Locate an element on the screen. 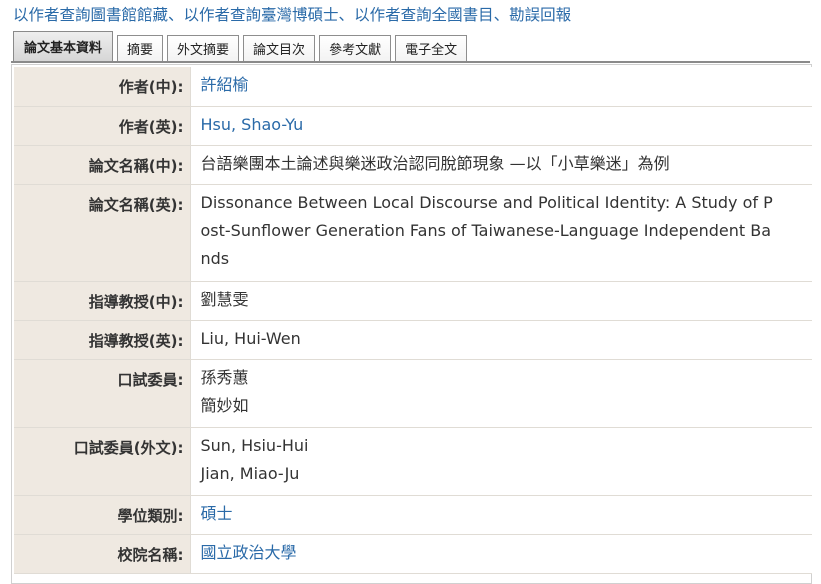 This screenshot has height=584, width=821. tab-foreign-abstract: 外文摘要 is located at coordinates (203, 48).